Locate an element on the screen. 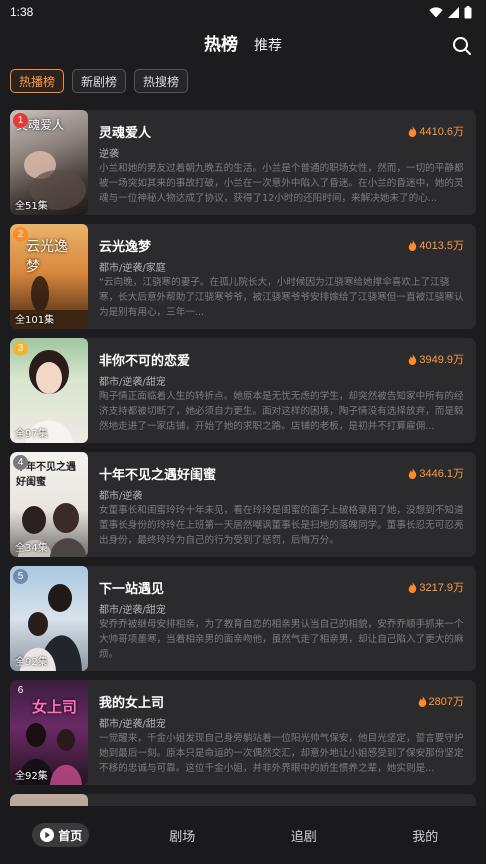 The width and height of the screenshot is (486, 864). nav-home: 首页 is located at coordinates (61, 835).